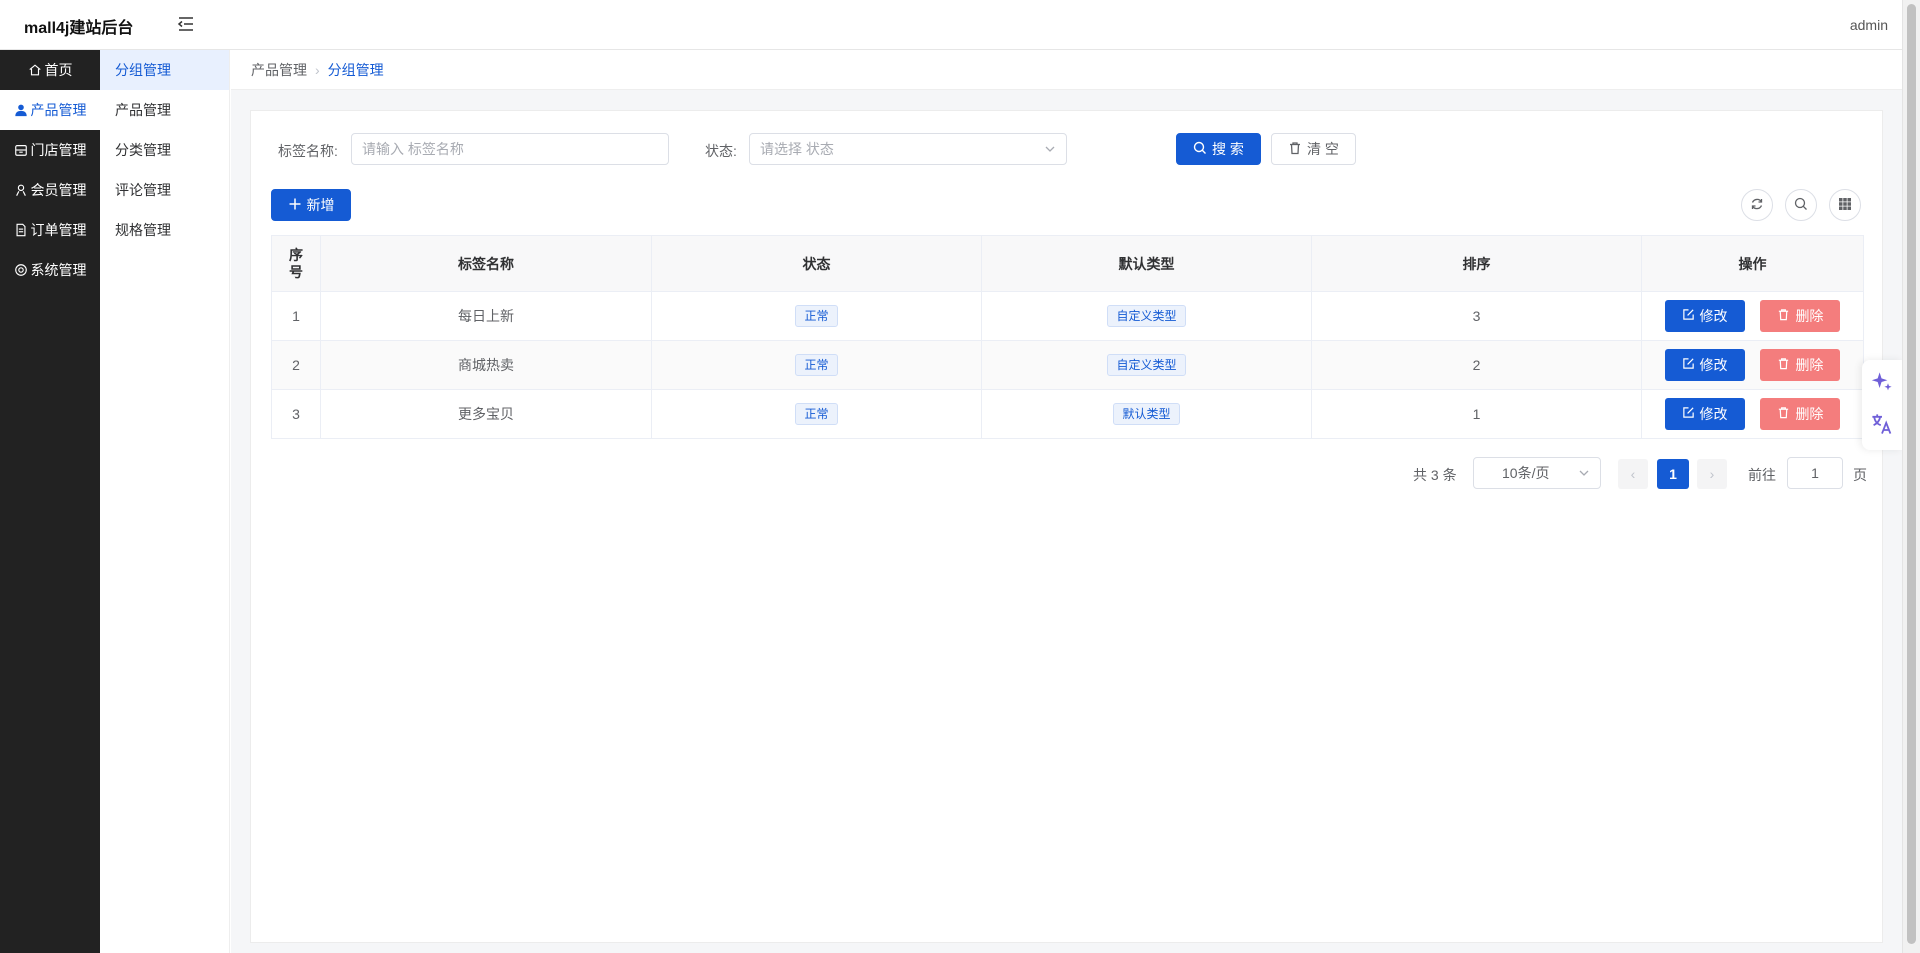 The height and width of the screenshot is (953, 1920). I want to click on translate-icon, so click(1882, 424).